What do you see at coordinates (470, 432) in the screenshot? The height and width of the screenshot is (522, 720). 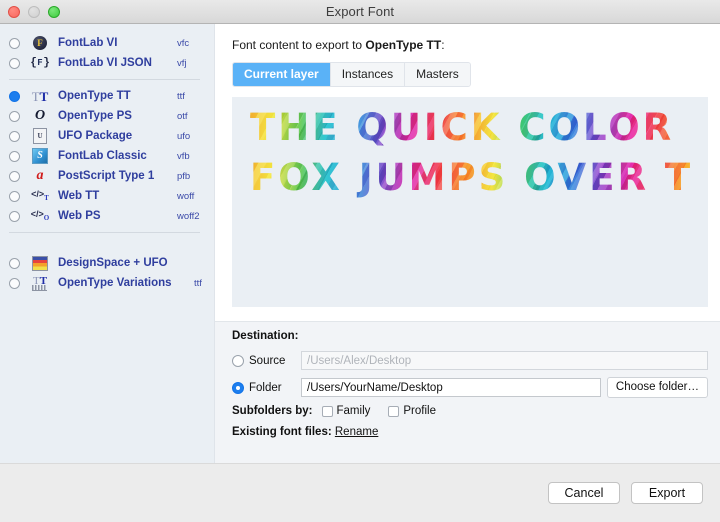 I see `existing-files-row: Existing font files: Rename` at bounding box center [470, 432].